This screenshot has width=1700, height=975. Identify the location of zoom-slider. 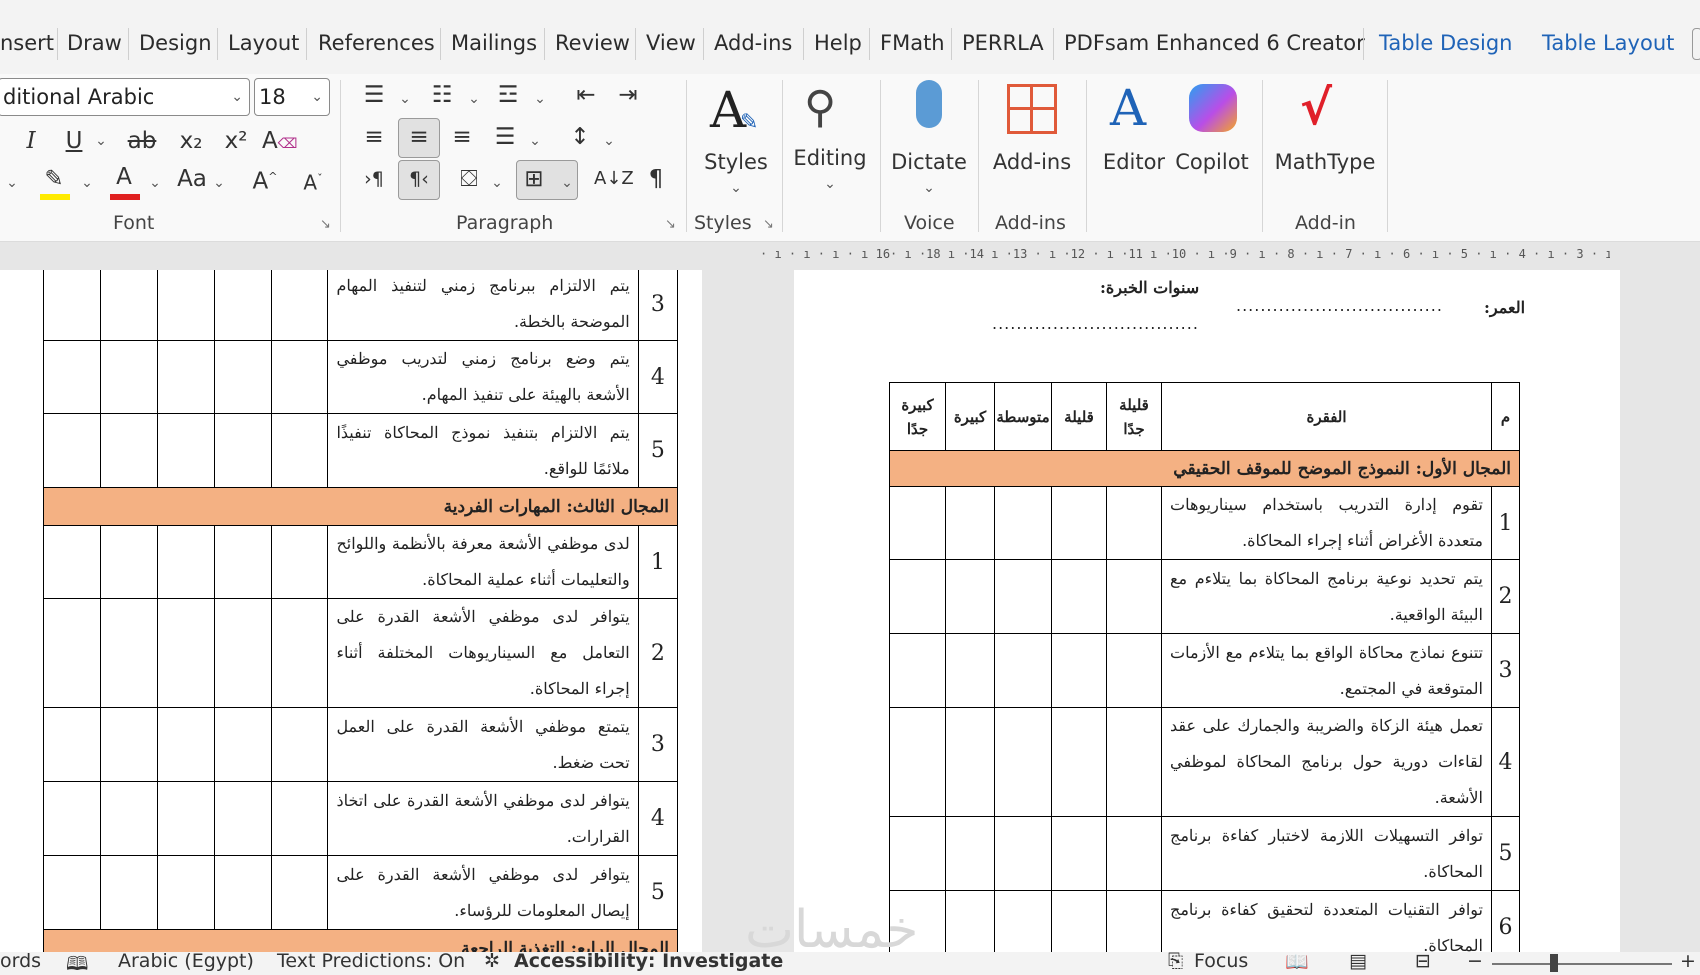
(1582, 964).